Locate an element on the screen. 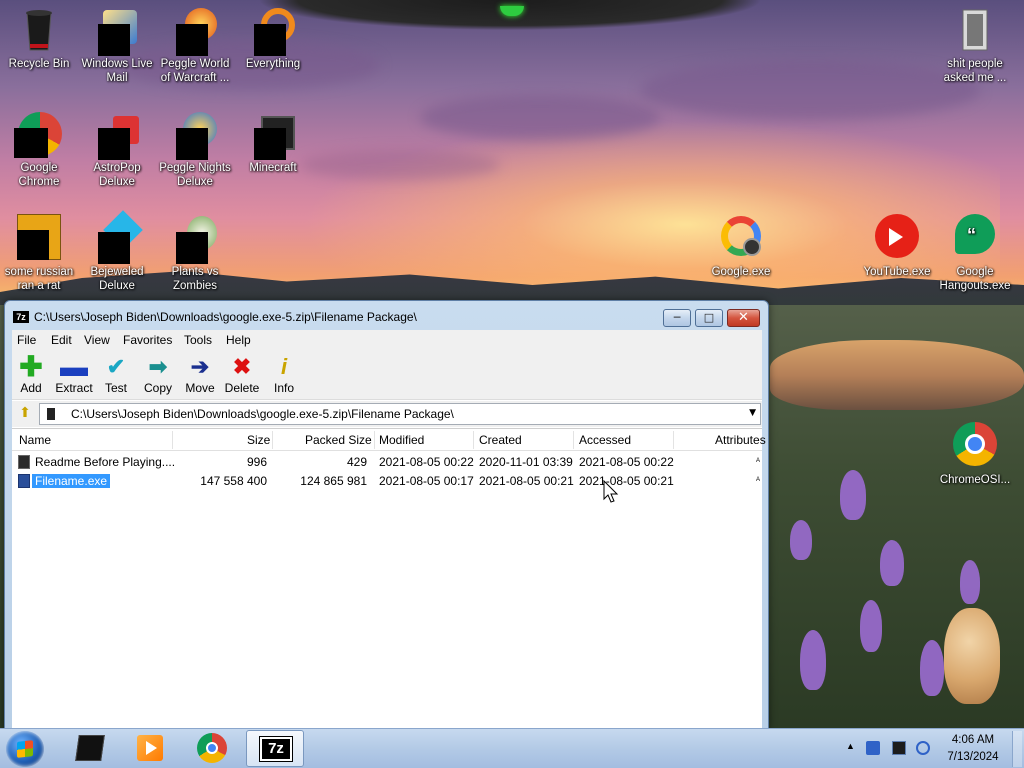 This screenshot has width=1024, height=768. desktop-icon-astropop: AstroPop Deluxe is located at coordinates (117, 149).